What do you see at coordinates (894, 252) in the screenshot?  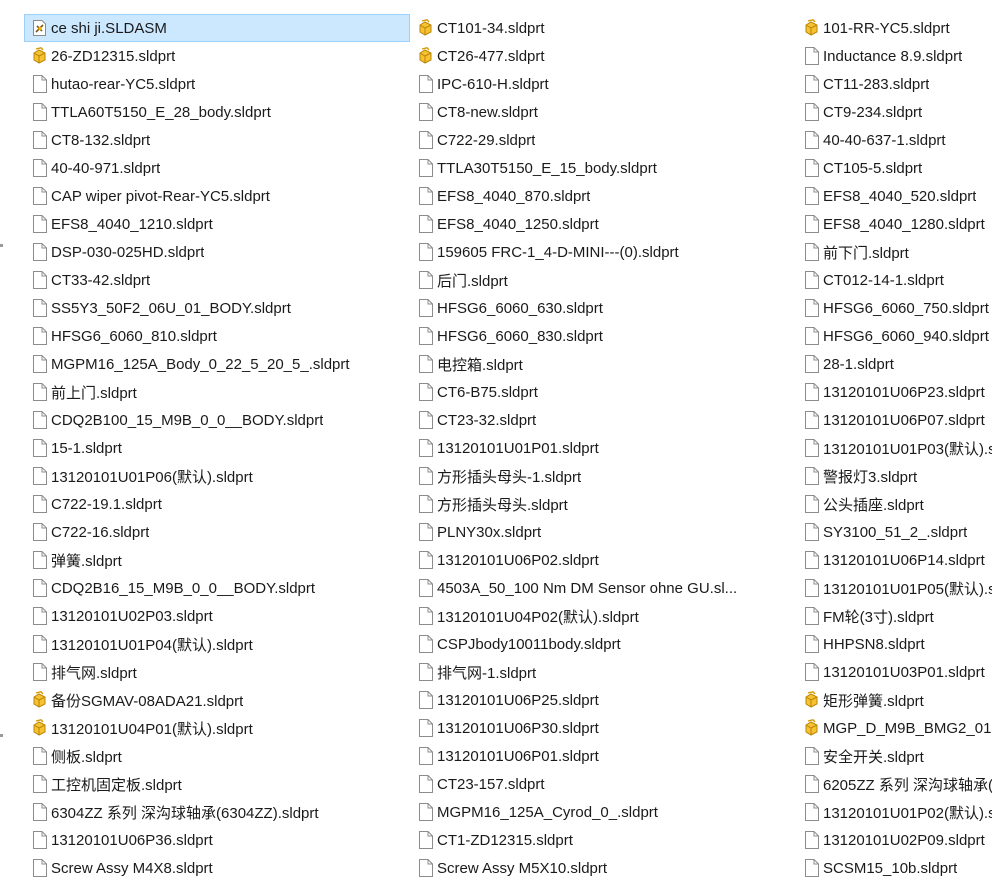 I see `file-item: 前下门.sldprt` at bounding box center [894, 252].